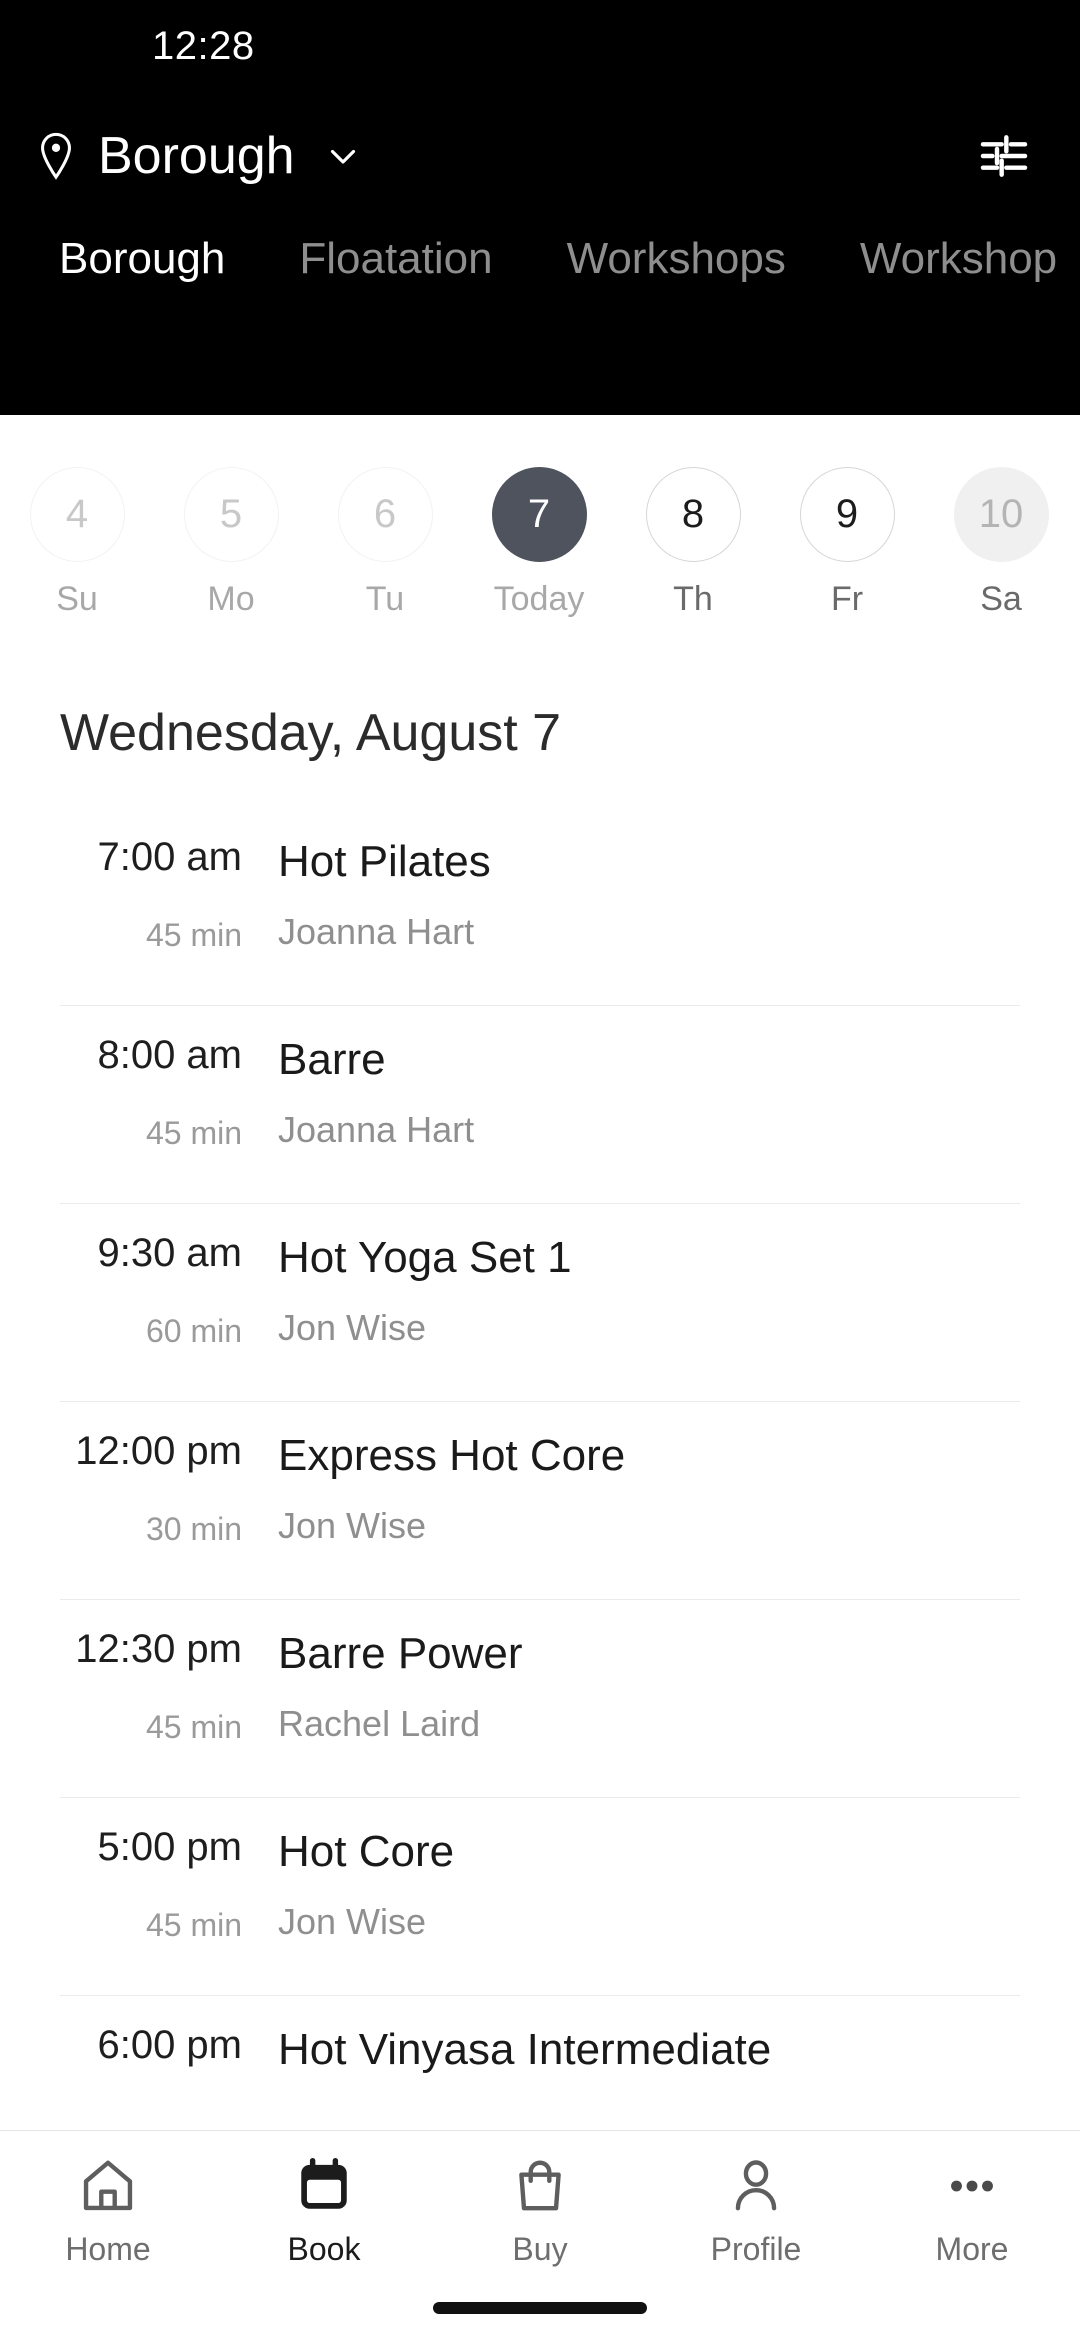 This screenshot has width=1080, height=2340. I want to click on location-selector: Borough, so click(198, 156).